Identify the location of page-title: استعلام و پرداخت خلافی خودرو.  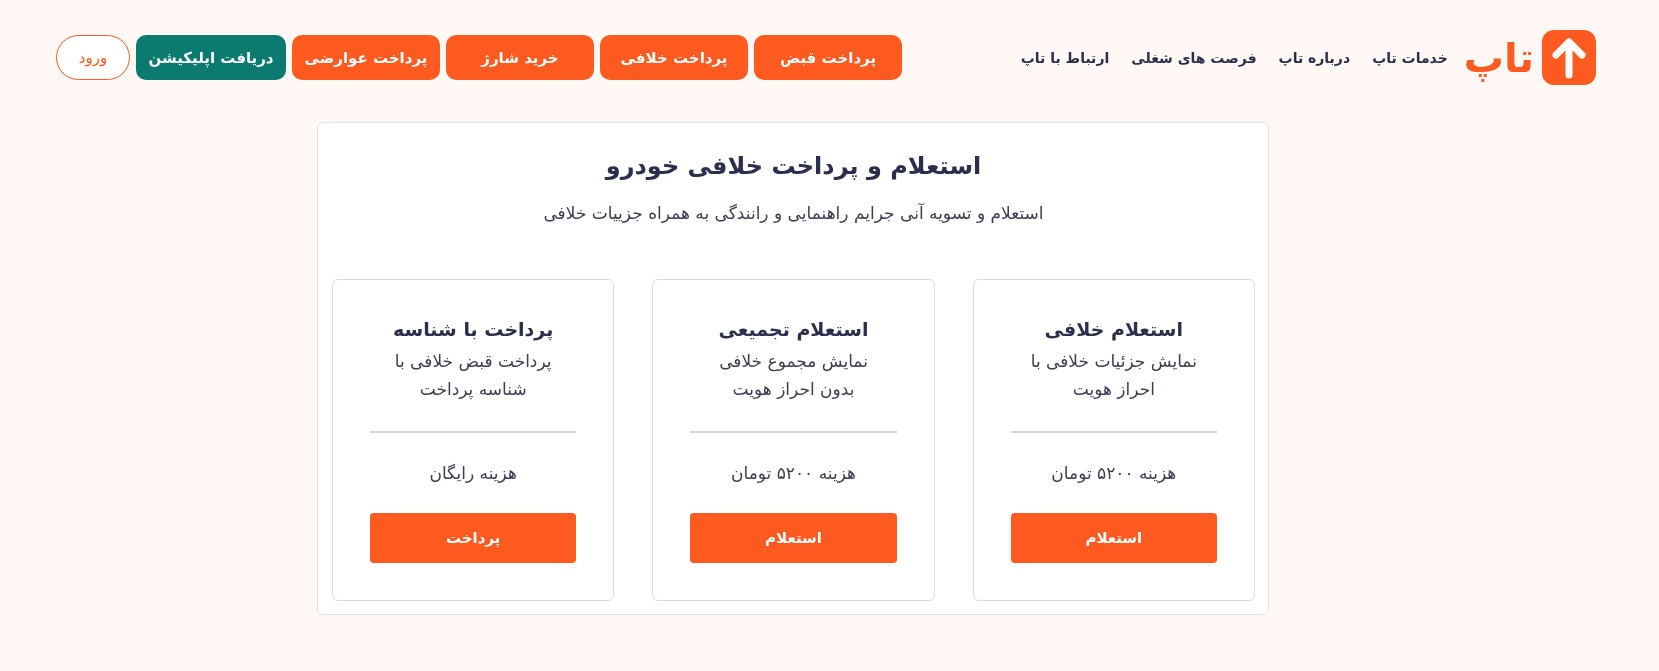
(793, 166).